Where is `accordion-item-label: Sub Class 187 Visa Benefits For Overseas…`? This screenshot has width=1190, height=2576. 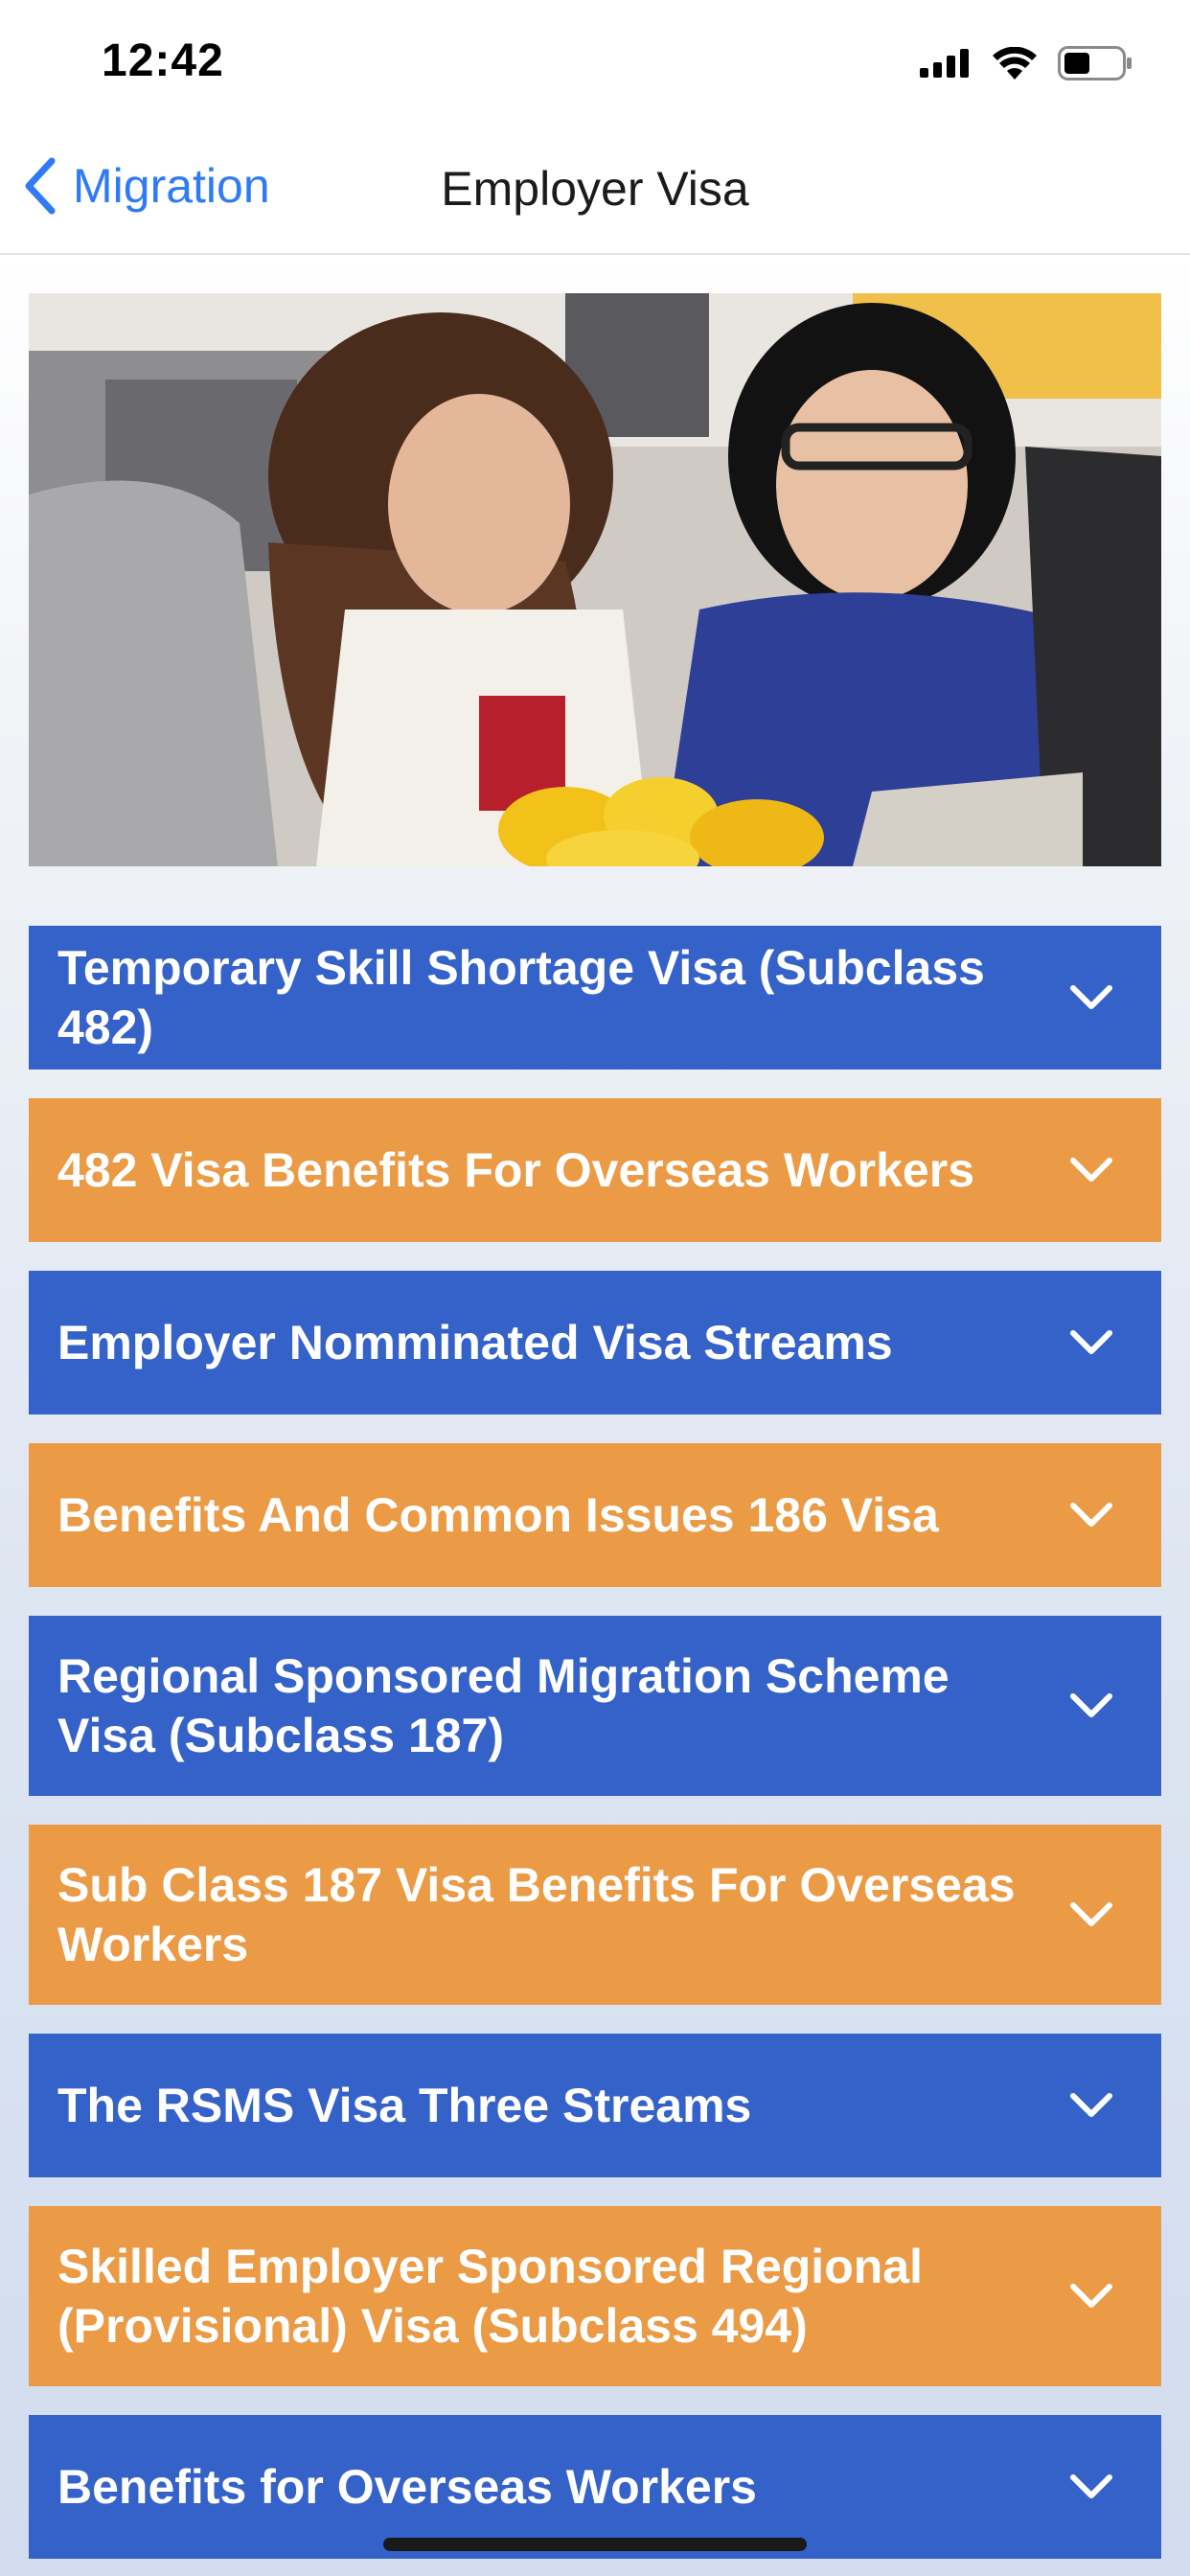
accordion-item-label: Sub Class 187 Visa Benefits For Overseas… is located at coordinates (537, 1914).